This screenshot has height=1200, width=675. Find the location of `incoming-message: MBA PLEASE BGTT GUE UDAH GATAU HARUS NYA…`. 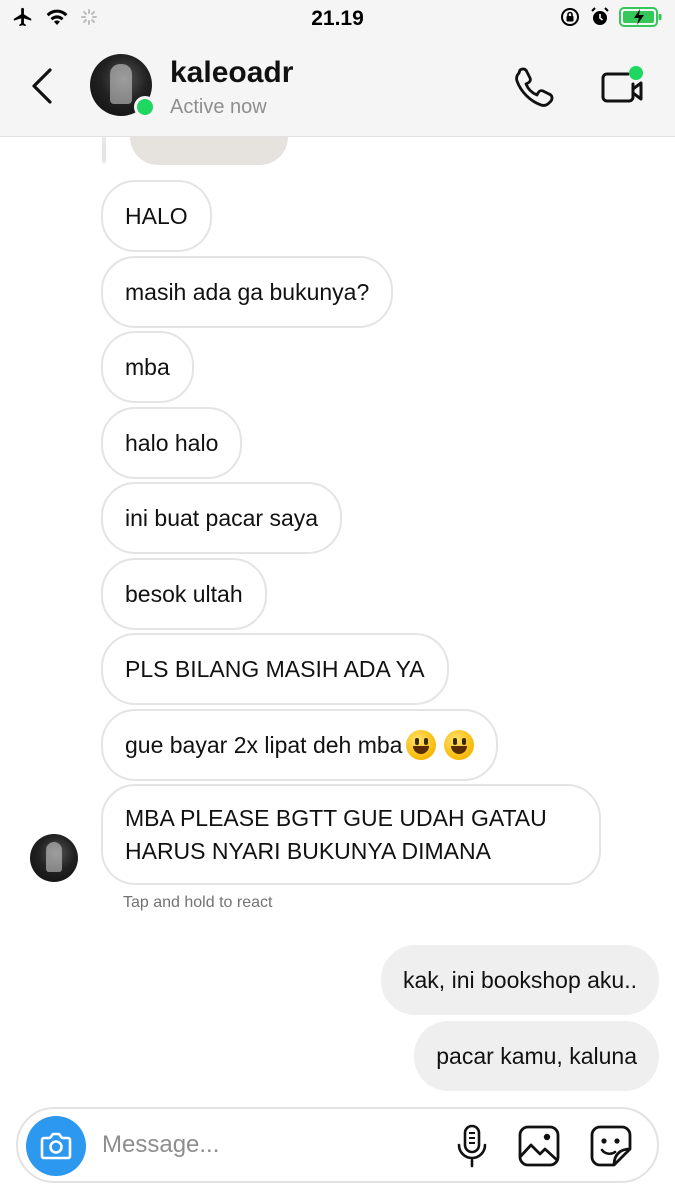

incoming-message: MBA PLEASE BGTT GUE UDAH GATAU HARUS NYA… is located at coordinates (351, 834).